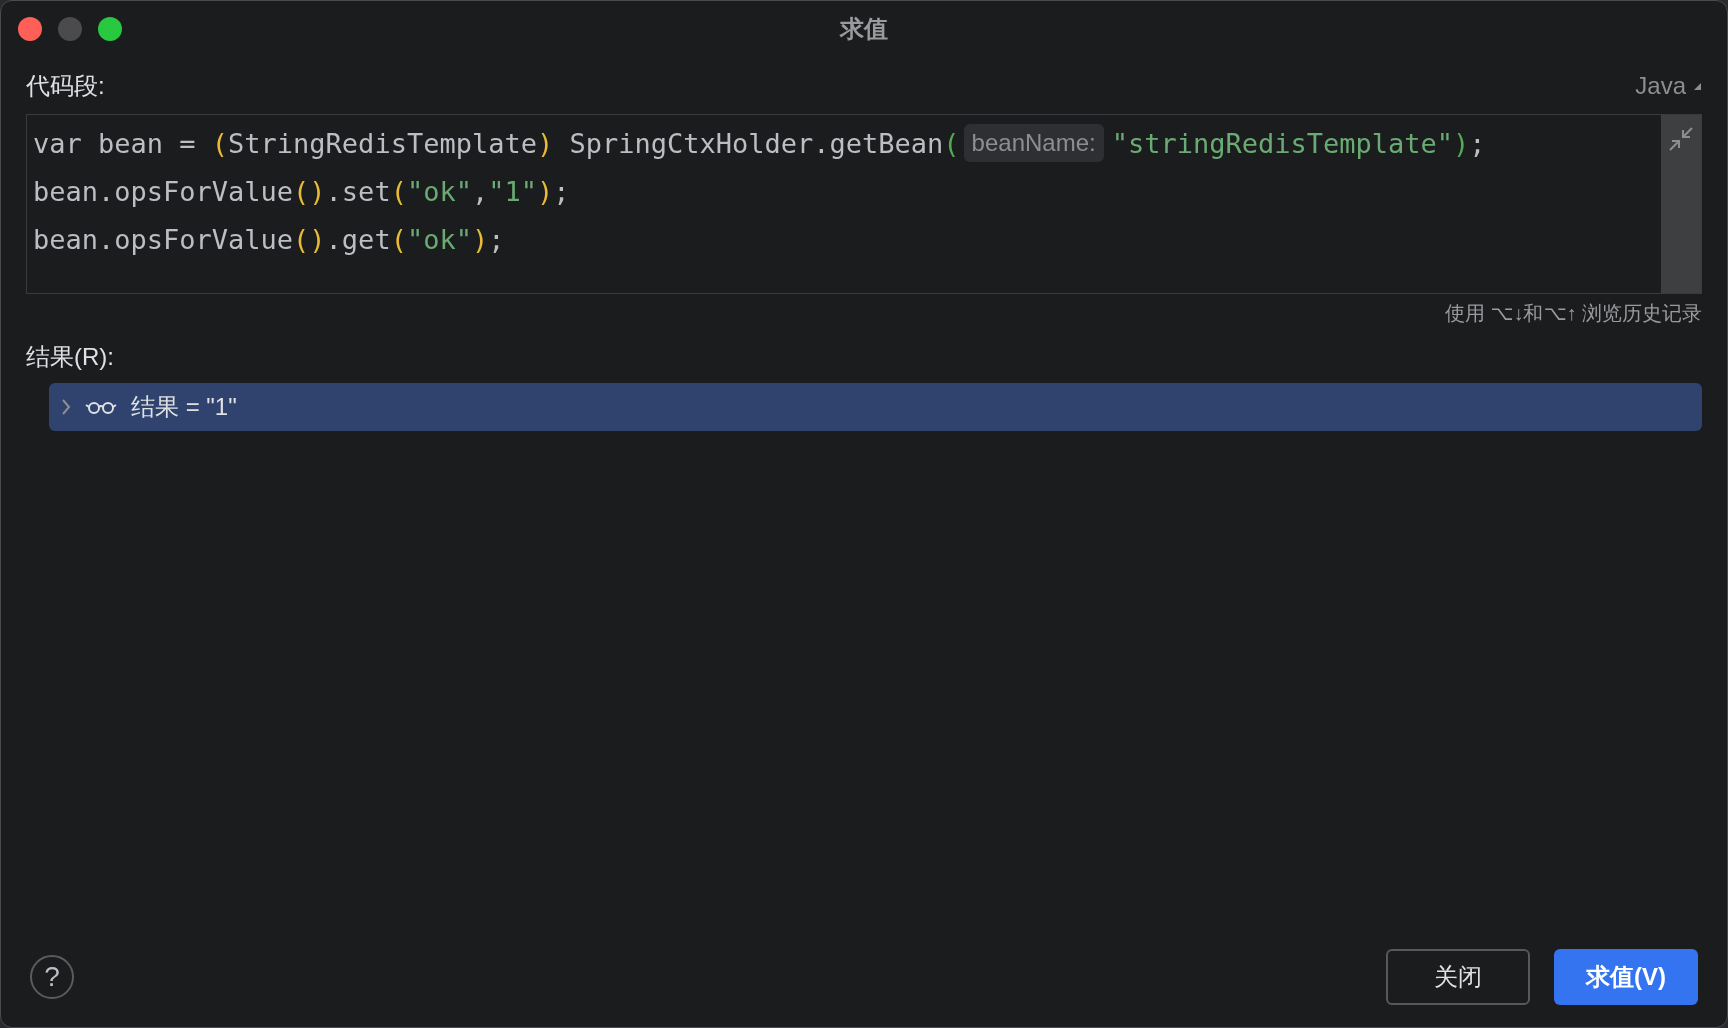 The width and height of the screenshot is (1728, 1028). What do you see at coordinates (1681, 139) in the screenshot?
I see `collapse-icon` at bounding box center [1681, 139].